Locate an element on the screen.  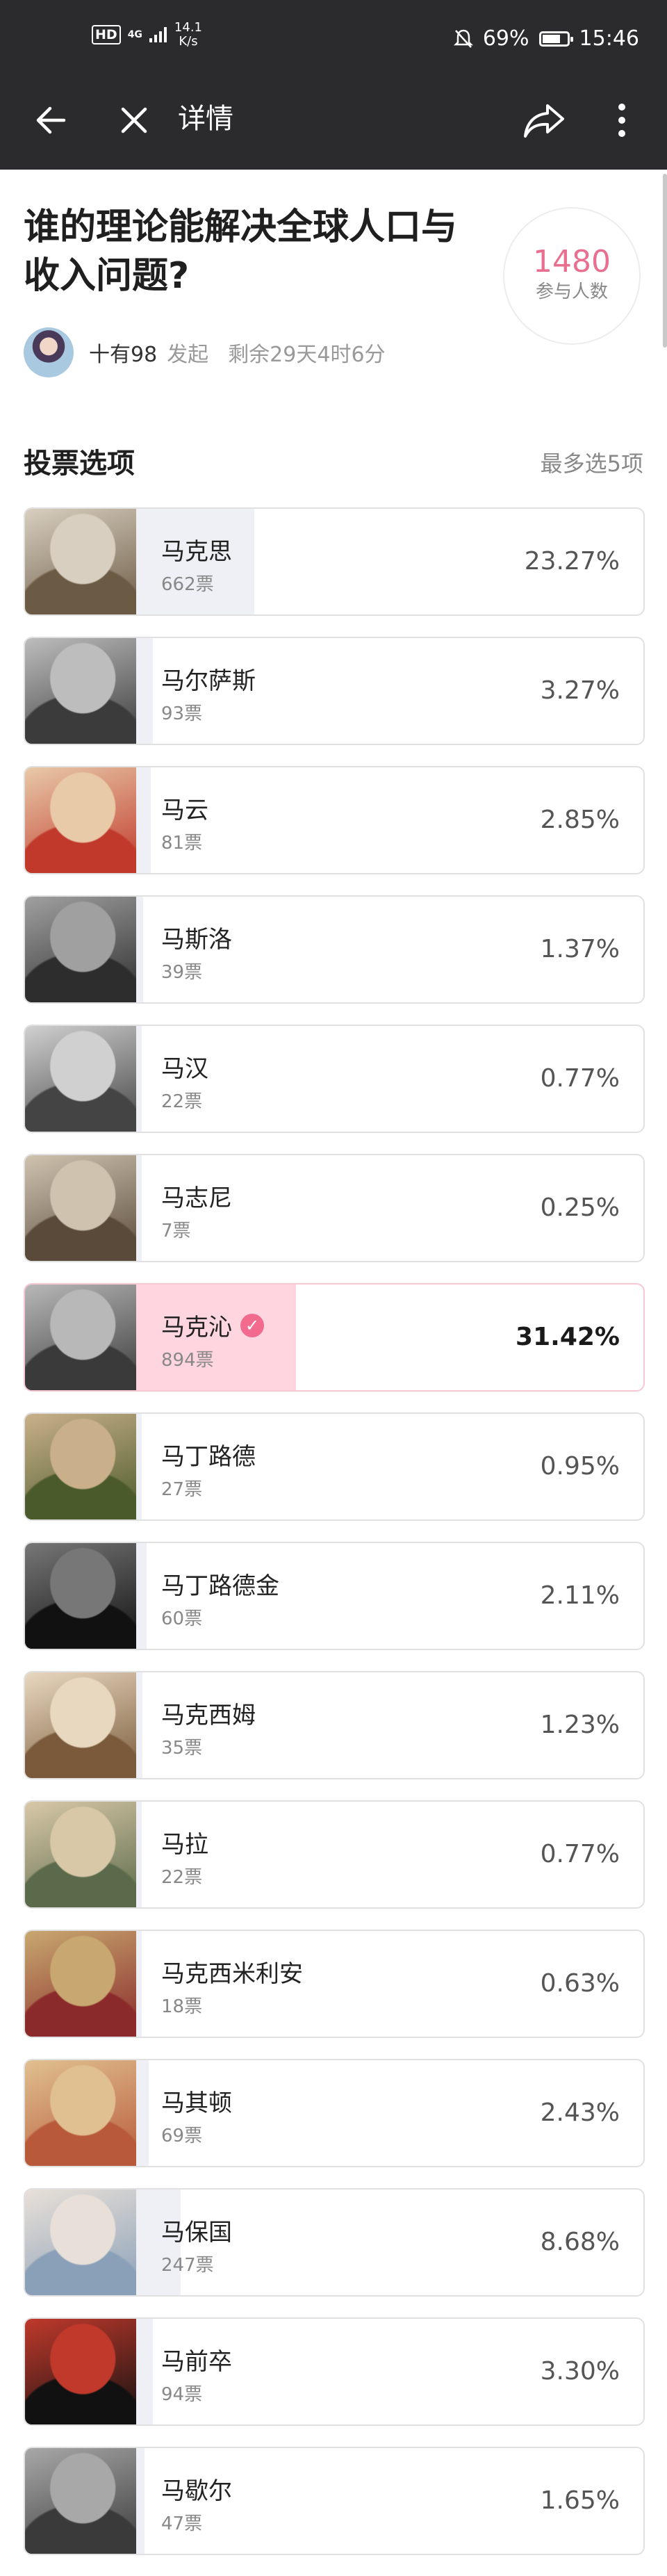
vote-option: 马丁路德 27票 0.95% is located at coordinates (335, 1467).